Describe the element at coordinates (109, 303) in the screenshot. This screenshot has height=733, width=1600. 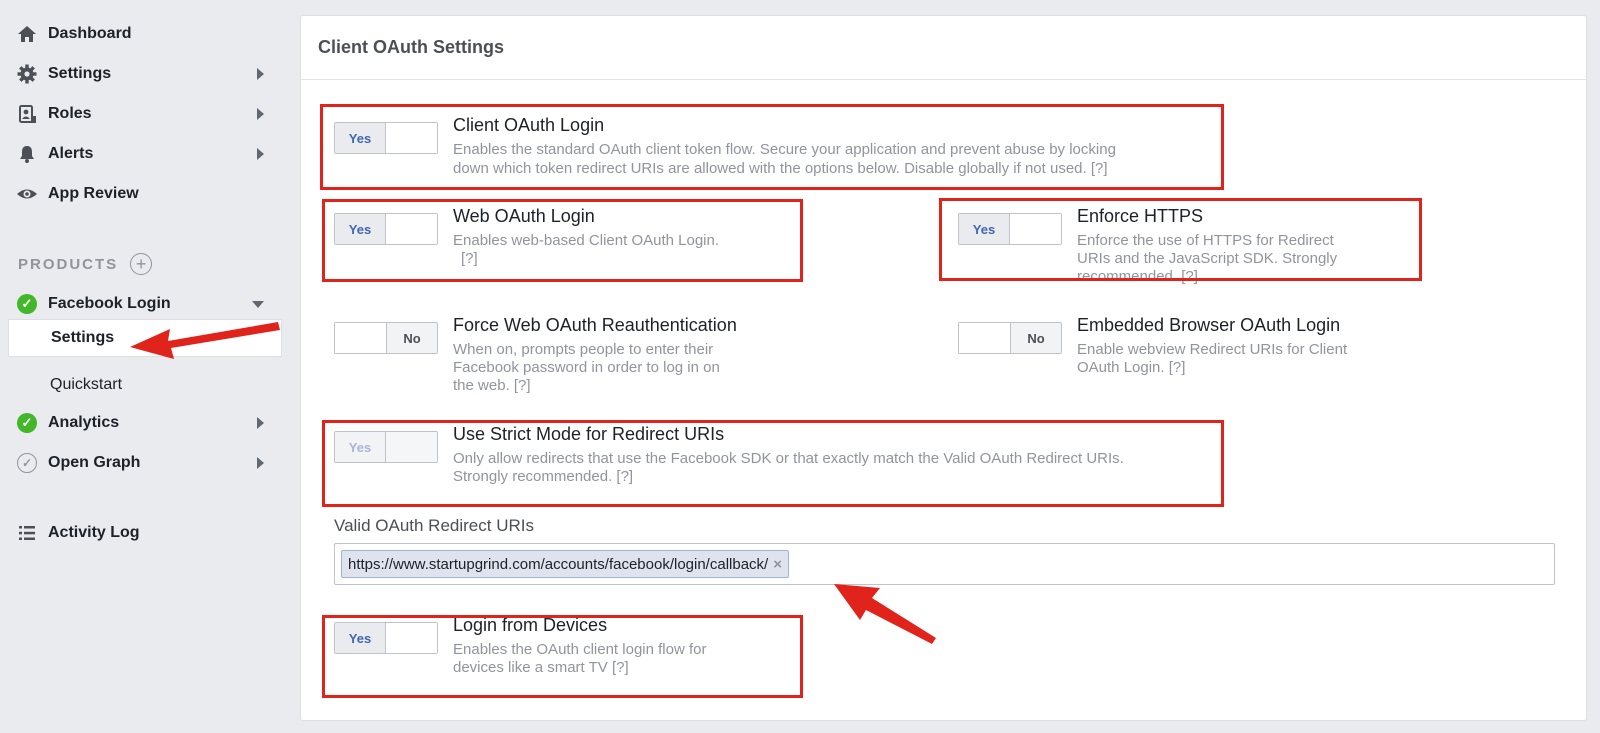
I see `sidebar-item-label: Facebook Login` at that location.